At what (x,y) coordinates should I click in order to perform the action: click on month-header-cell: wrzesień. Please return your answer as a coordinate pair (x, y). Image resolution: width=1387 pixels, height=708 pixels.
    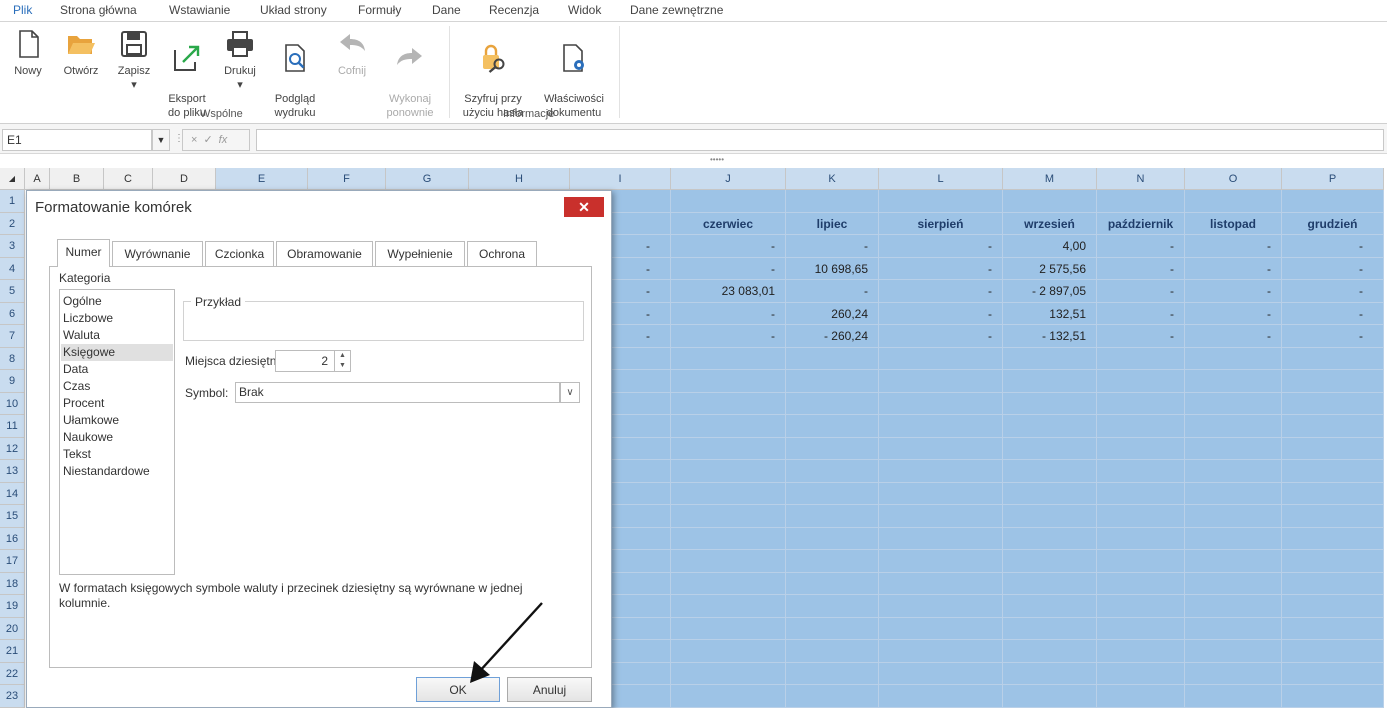
    Looking at the image, I should click on (1050, 223).